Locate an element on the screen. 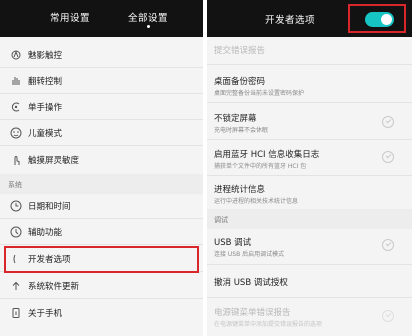 The image size is (412, 336). section-label: 调试 is located at coordinates (221, 220).